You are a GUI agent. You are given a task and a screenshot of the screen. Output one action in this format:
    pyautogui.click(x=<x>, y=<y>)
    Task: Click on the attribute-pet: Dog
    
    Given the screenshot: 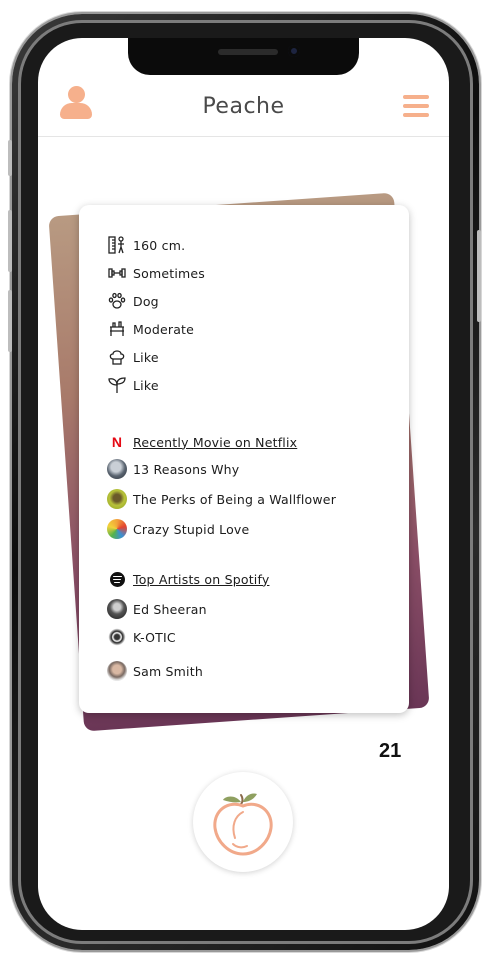 What is the action you would take?
    pyautogui.click(x=133, y=301)
    